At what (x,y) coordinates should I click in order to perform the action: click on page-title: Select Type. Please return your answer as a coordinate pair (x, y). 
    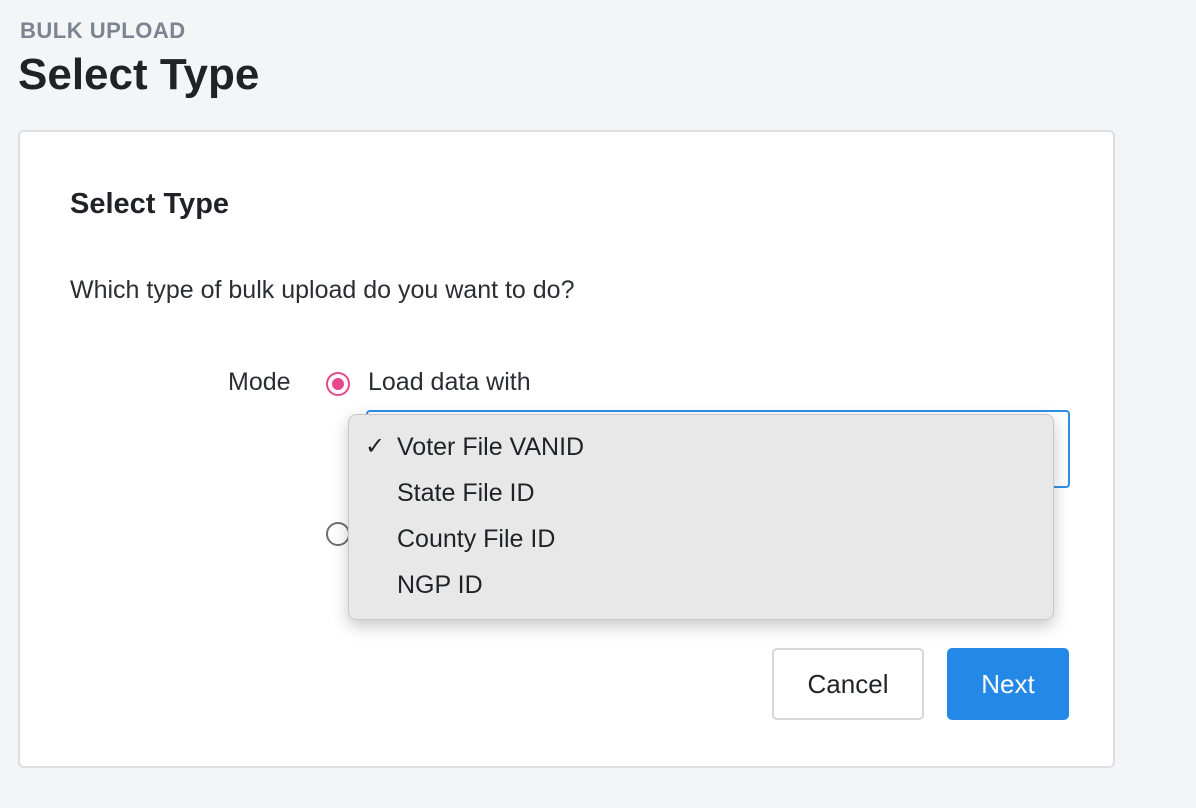
    Looking at the image, I should click on (139, 74).